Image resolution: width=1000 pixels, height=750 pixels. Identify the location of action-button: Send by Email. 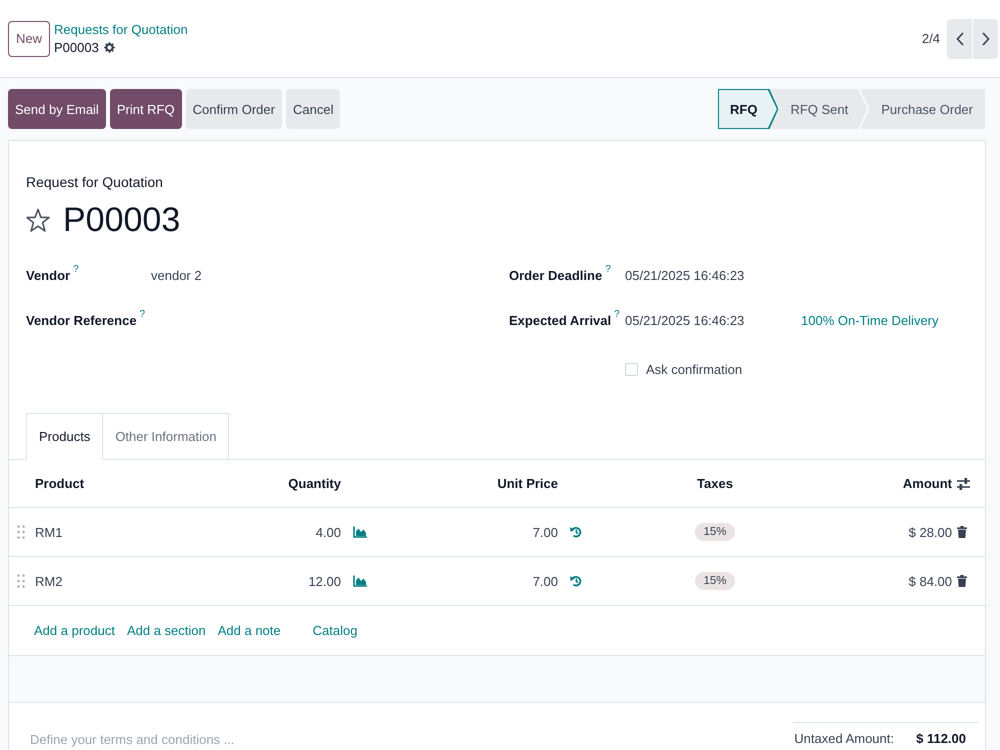
(57, 109).